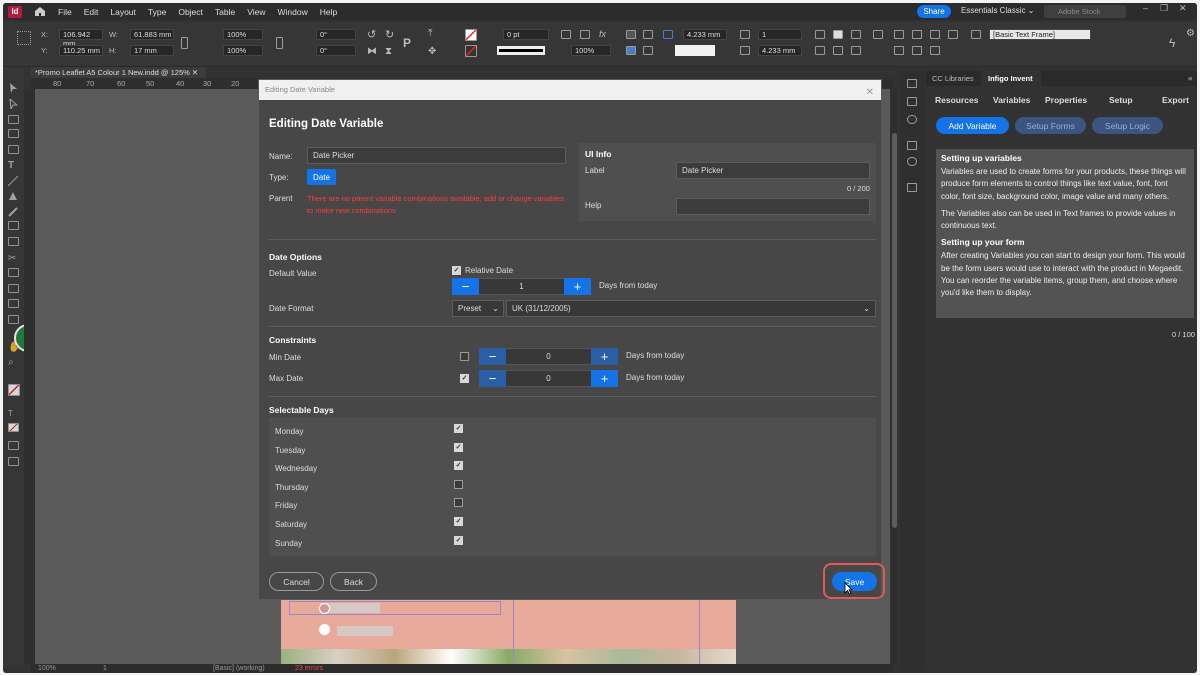 The image size is (1200, 675). Describe the element at coordinates (780, 34) in the screenshot. I see `columns-field: 1` at that location.